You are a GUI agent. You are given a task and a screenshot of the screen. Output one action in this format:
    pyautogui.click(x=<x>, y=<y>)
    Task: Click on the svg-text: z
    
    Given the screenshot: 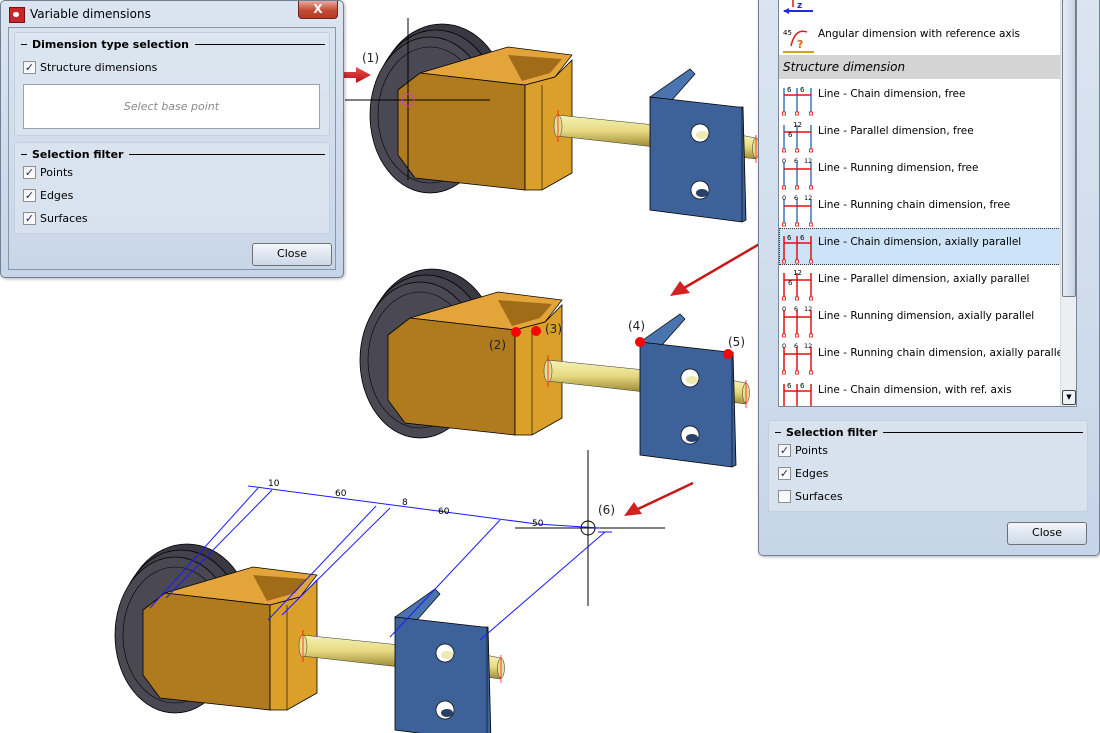 What is the action you would take?
    pyautogui.click(x=799, y=6)
    